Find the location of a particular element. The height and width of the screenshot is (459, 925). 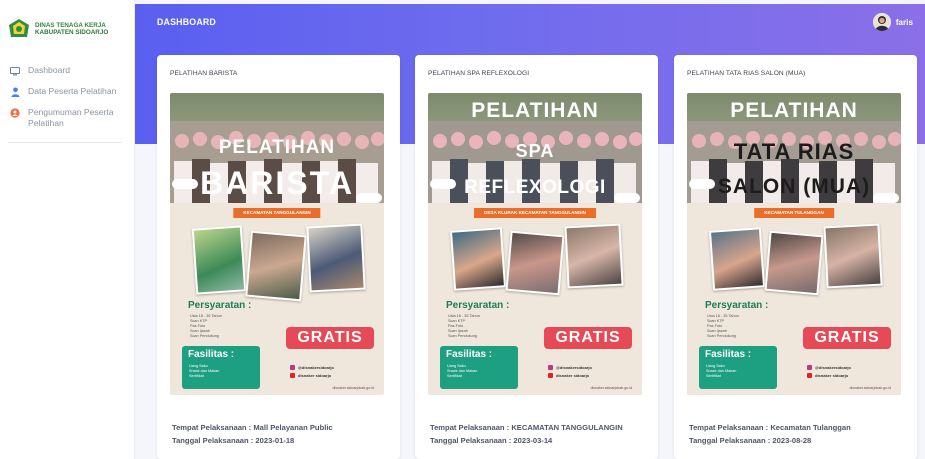

page-title: DASHBOARD is located at coordinates (186, 22).